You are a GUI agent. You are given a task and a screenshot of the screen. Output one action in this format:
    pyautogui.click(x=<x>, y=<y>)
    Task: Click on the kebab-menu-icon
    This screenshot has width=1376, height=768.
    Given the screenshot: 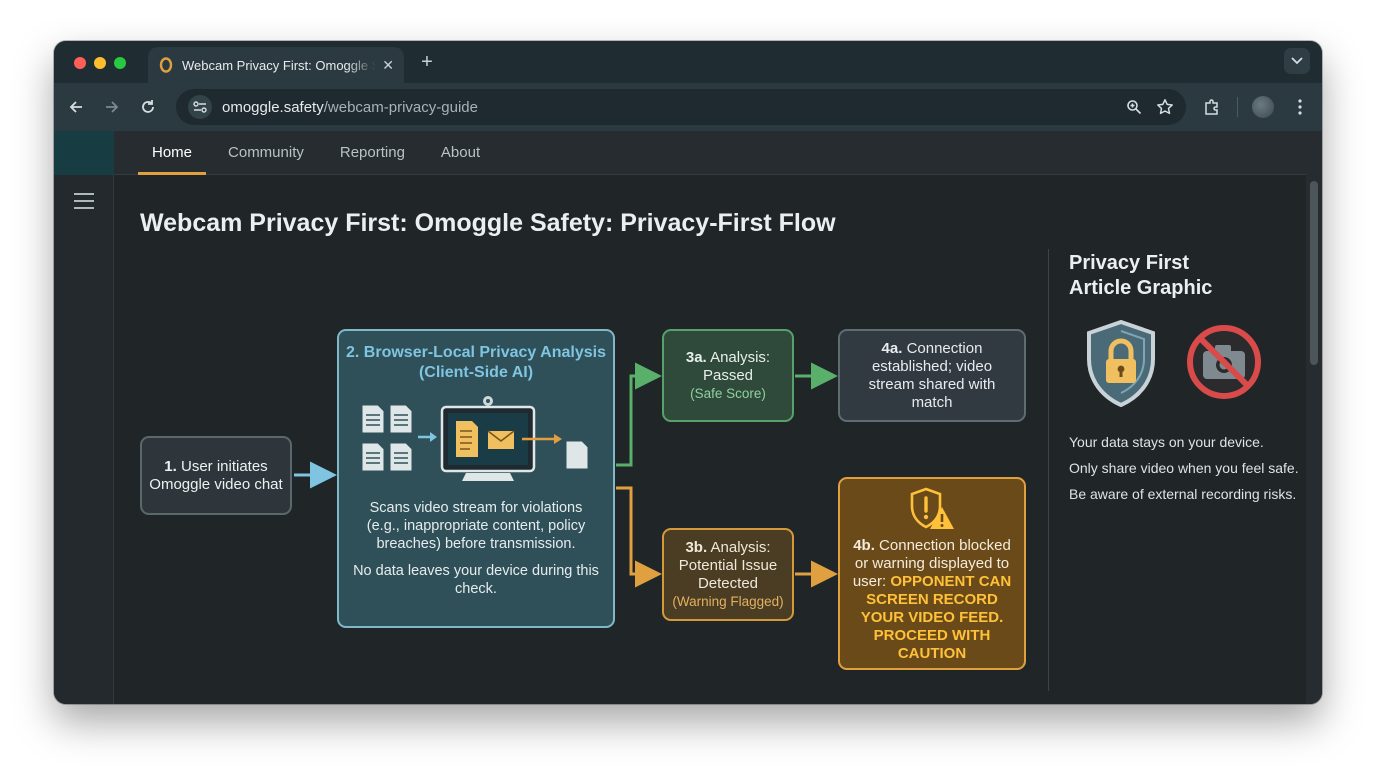 What is the action you would take?
    pyautogui.click(x=1300, y=107)
    